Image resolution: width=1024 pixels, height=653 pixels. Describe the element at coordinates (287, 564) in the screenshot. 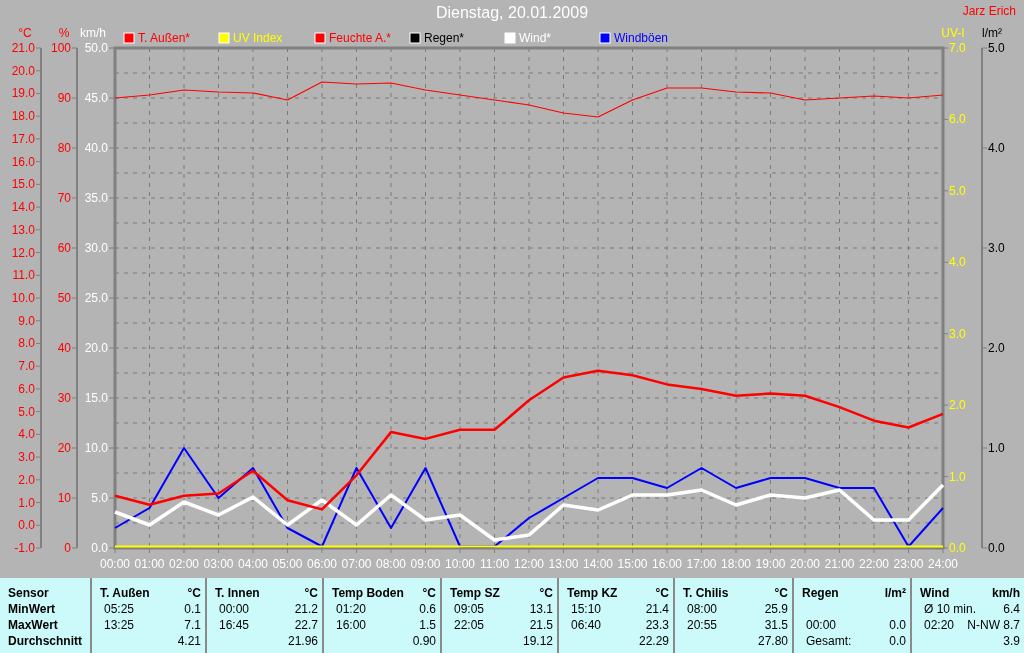

I see `axis-tick-label: 05:00` at that location.